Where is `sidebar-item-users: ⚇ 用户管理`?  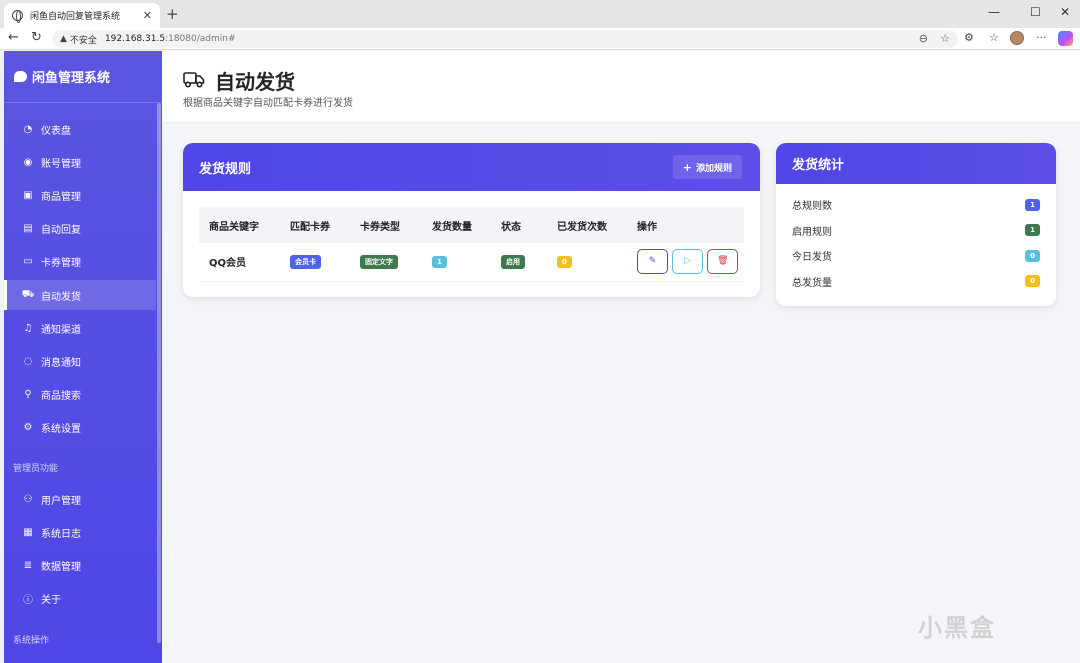 sidebar-item-users: ⚇ 用户管理 is located at coordinates (80, 499).